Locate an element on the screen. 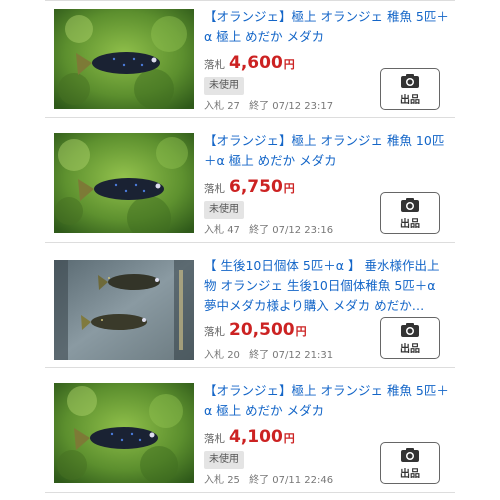 The width and height of the screenshot is (500, 500). medaka-fish-tank-photo-icon is located at coordinates (124, 310).